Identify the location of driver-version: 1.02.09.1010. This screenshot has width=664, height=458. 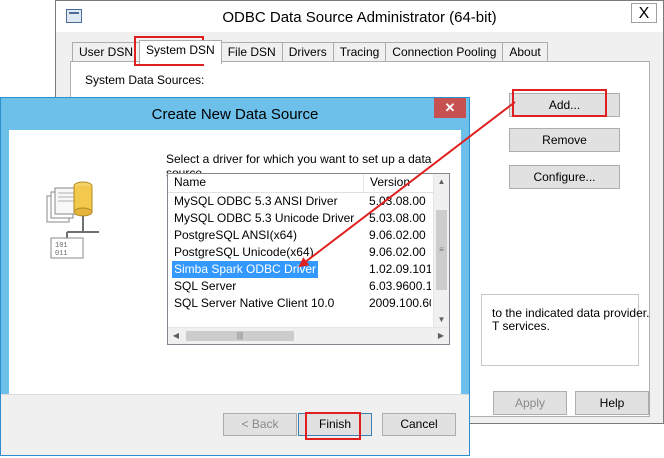
(400, 269).